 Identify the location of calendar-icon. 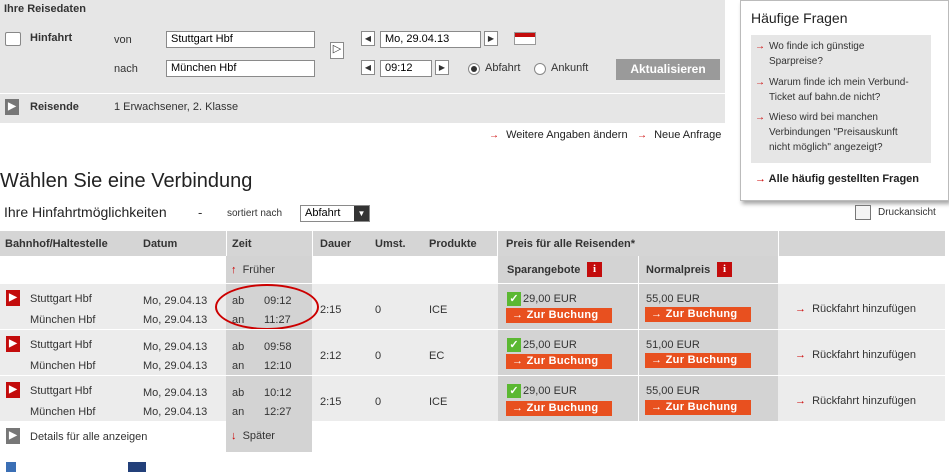
(525, 38).